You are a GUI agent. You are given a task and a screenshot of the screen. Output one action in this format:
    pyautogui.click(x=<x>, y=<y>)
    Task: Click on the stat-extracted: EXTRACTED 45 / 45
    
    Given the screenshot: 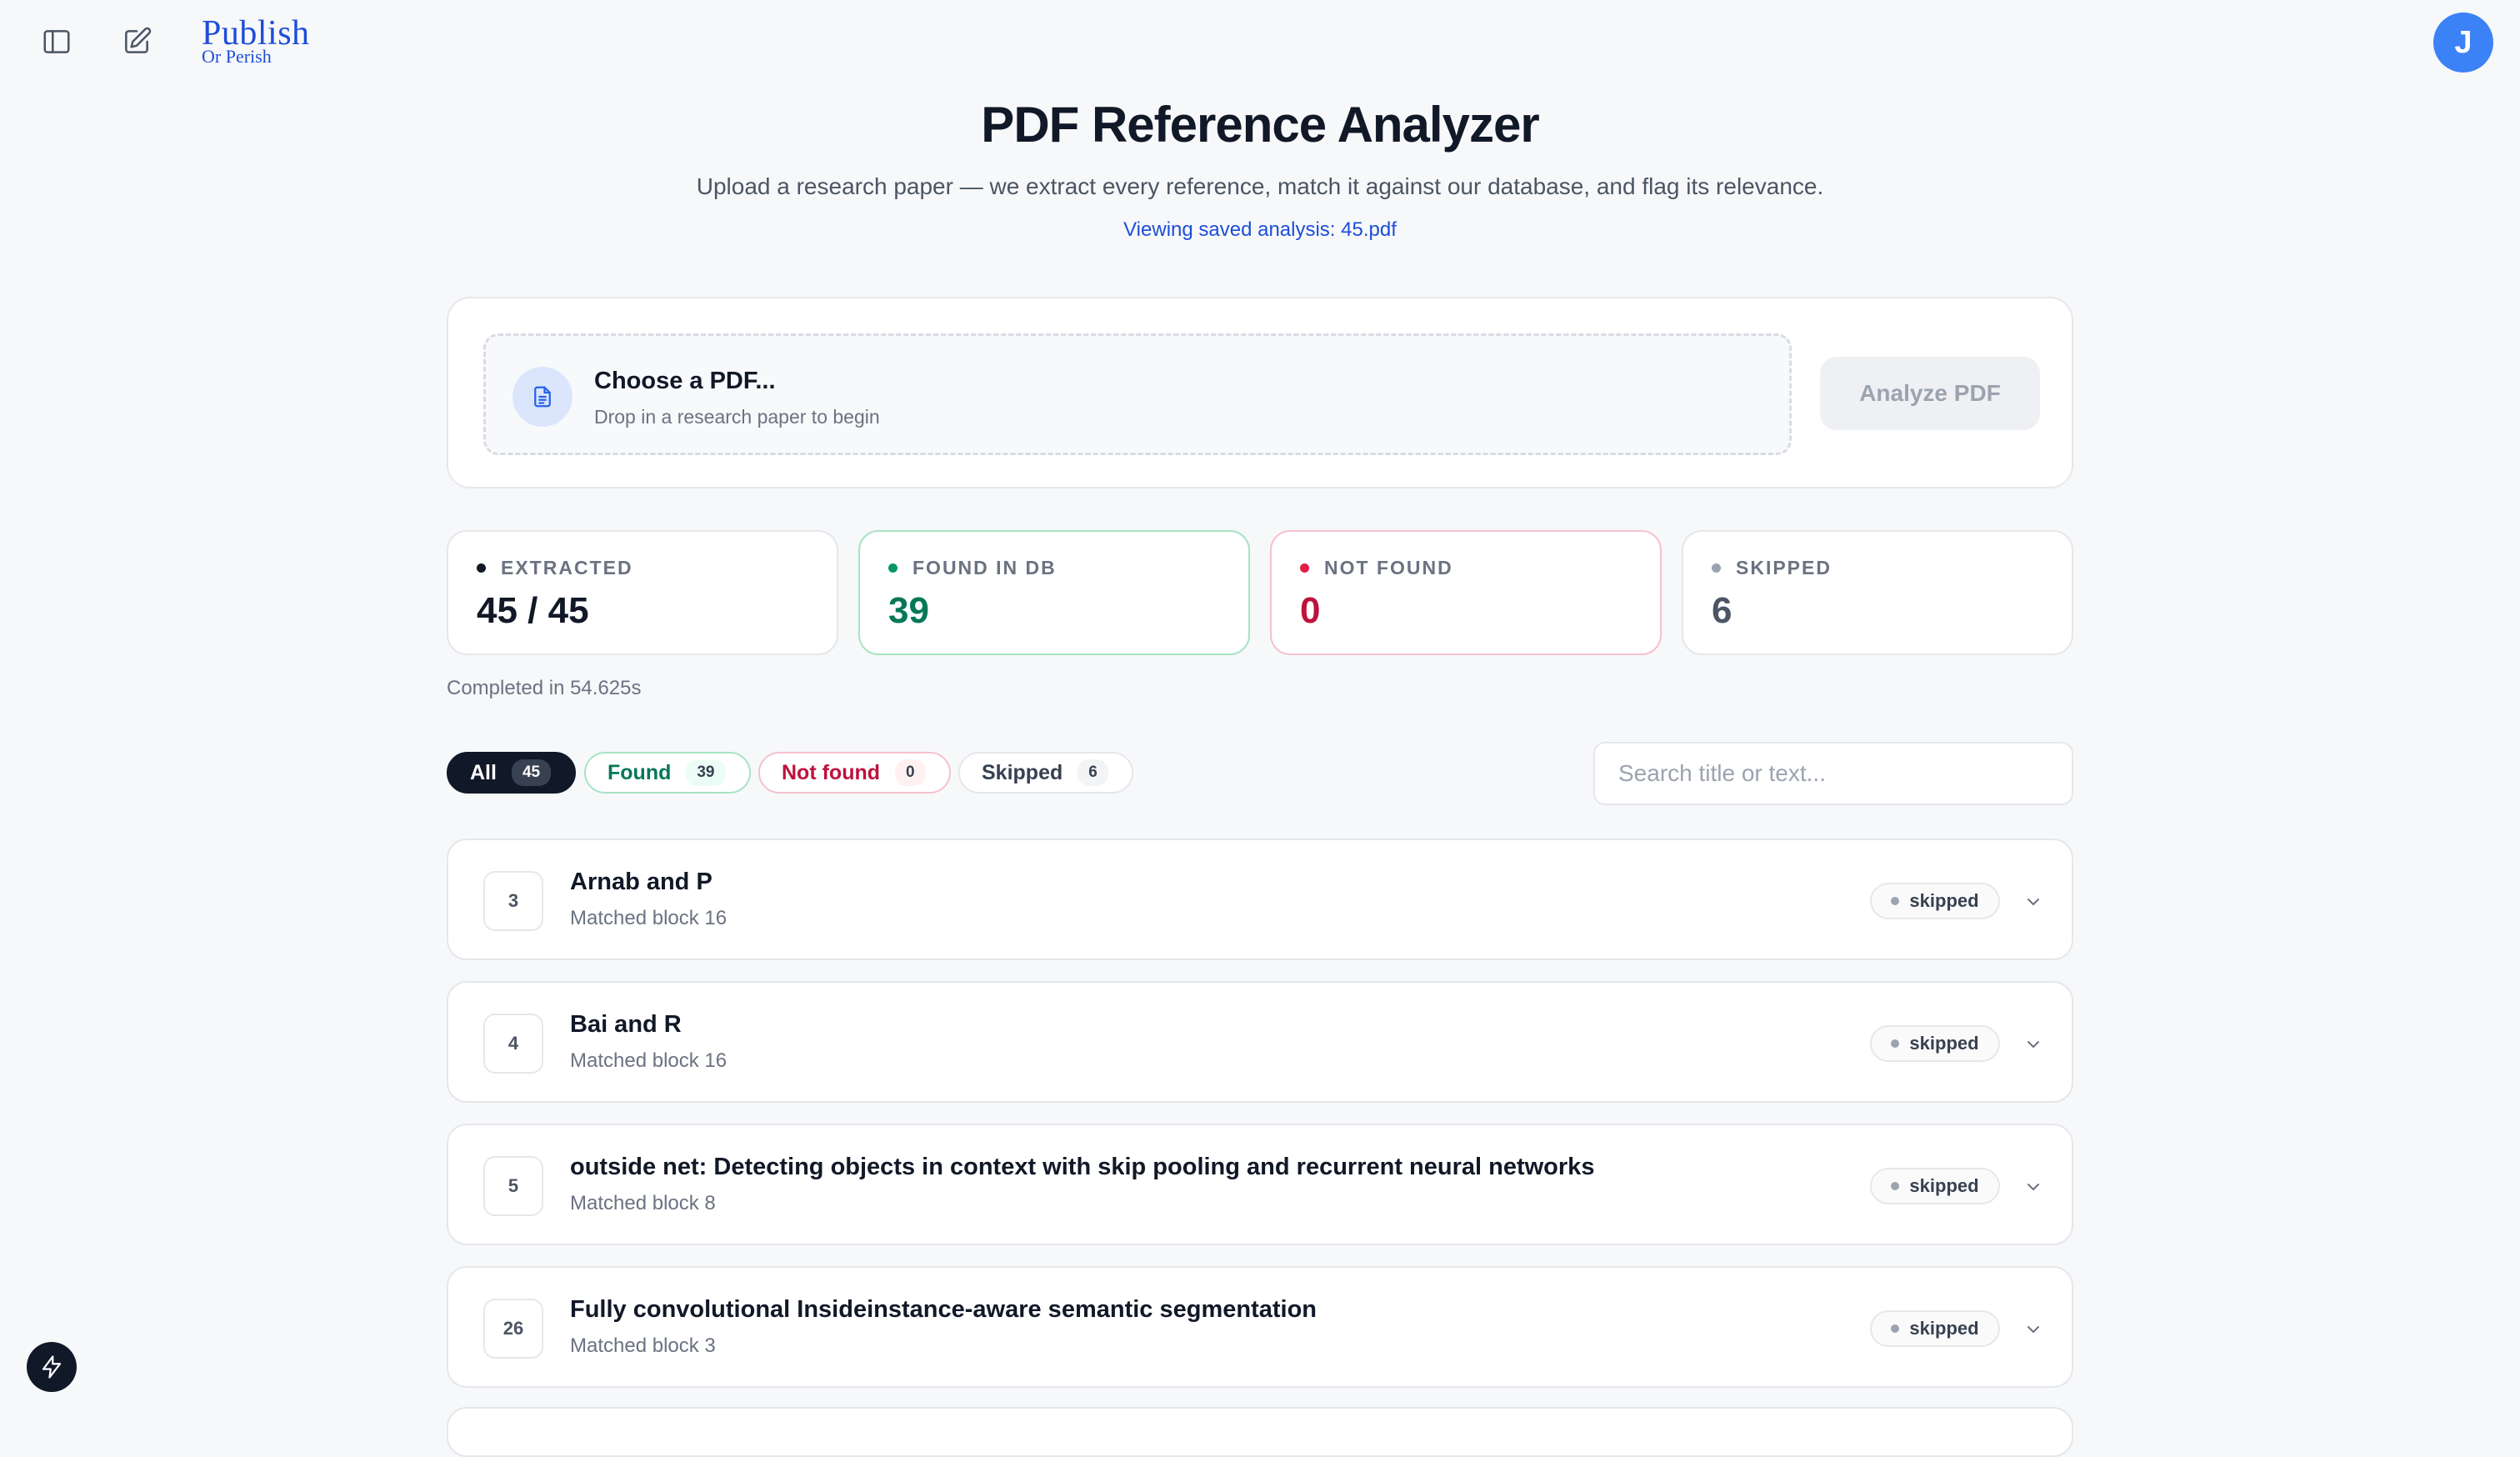 What is the action you would take?
    pyautogui.click(x=642, y=592)
    